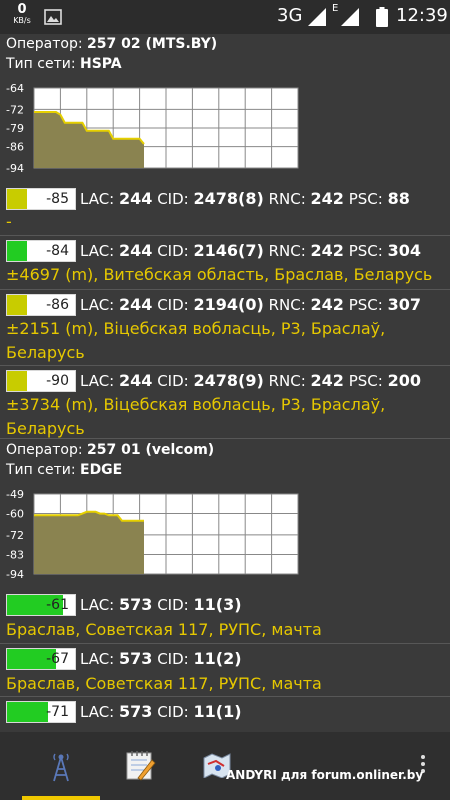 Image resolution: width=450 pixels, height=800 pixels. I want to click on chart-y-tick-label: -64, so click(15, 88).